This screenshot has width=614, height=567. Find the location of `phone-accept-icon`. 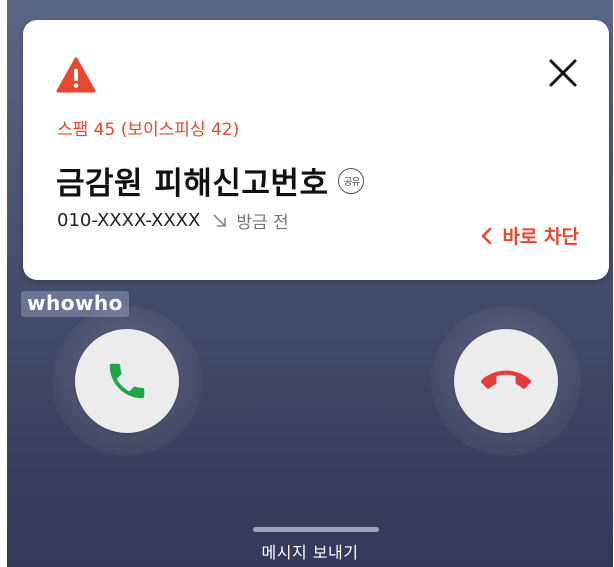

phone-accept-icon is located at coordinates (127, 381).